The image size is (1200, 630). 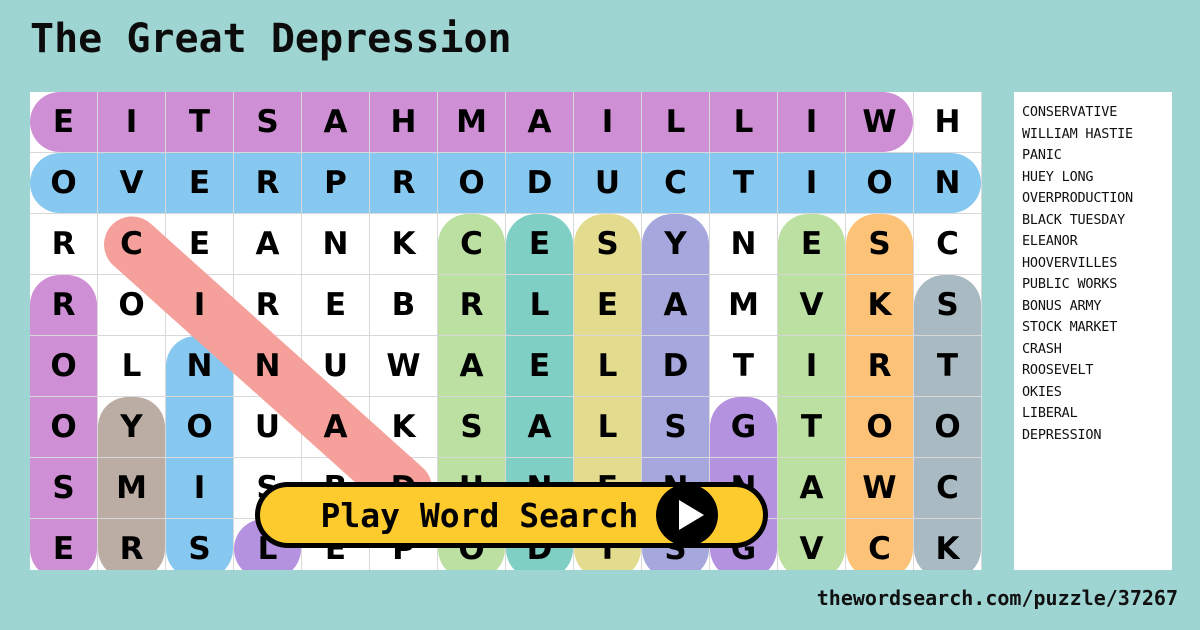 What do you see at coordinates (744, 427) in the screenshot?
I see `grid-cell: G` at bounding box center [744, 427].